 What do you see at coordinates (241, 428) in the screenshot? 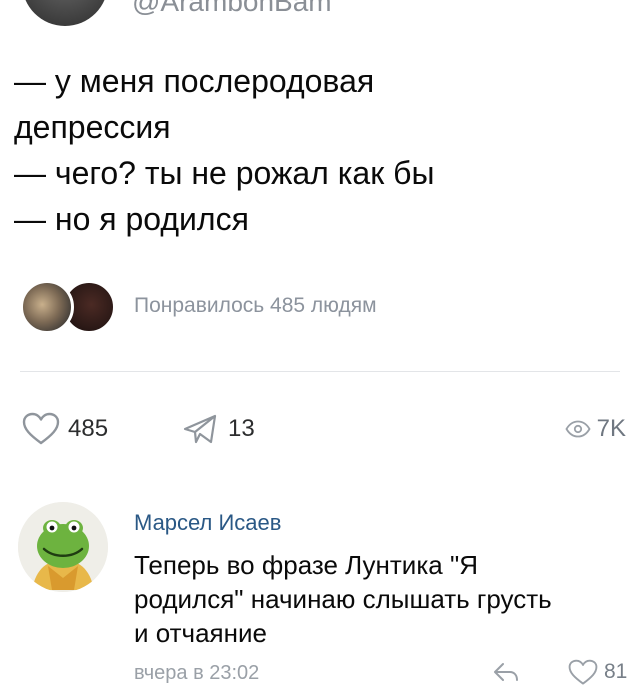
I see `share-count: 13` at bounding box center [241, 428].